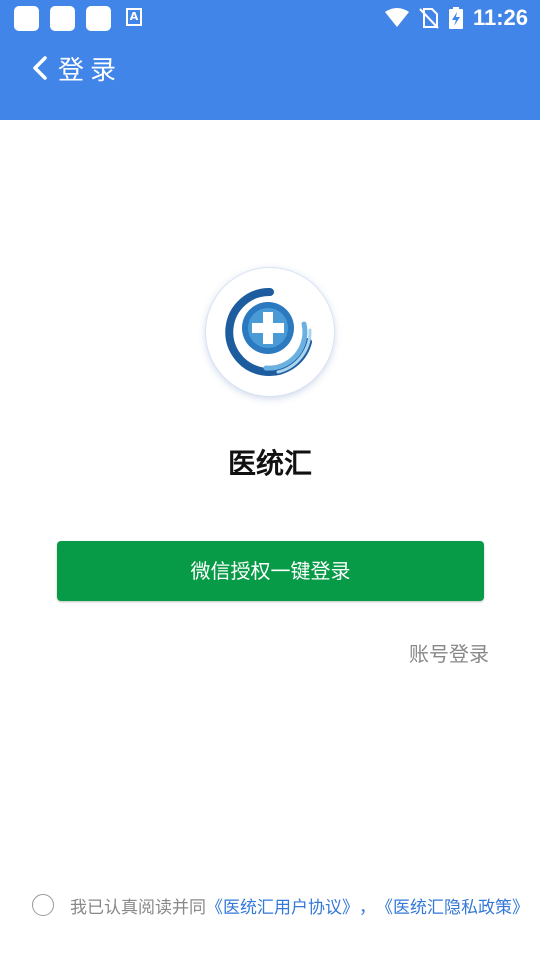 The height and width of the screenshot is (960, 540). Describe the element at coordinates (429, 18) in the screenshot. I see `no-sim-icon` at that location.